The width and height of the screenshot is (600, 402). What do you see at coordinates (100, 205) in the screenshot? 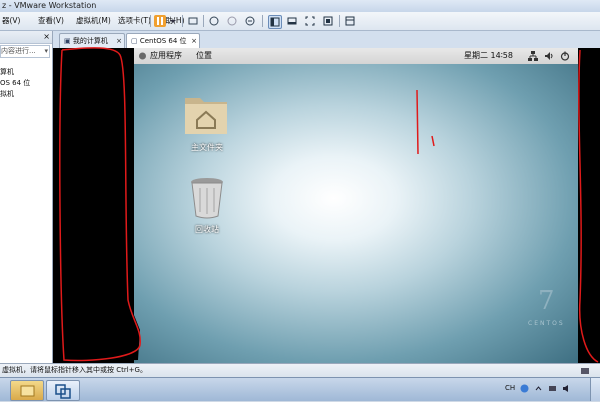
I see `redaction-left` at bounding box center [100, 205].